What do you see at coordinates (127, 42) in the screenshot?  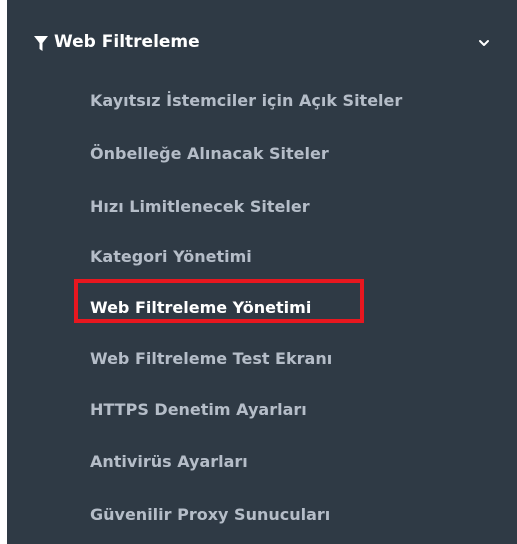 I see `menu-title: Web Filtreleme` at bounding box center [127, 42].